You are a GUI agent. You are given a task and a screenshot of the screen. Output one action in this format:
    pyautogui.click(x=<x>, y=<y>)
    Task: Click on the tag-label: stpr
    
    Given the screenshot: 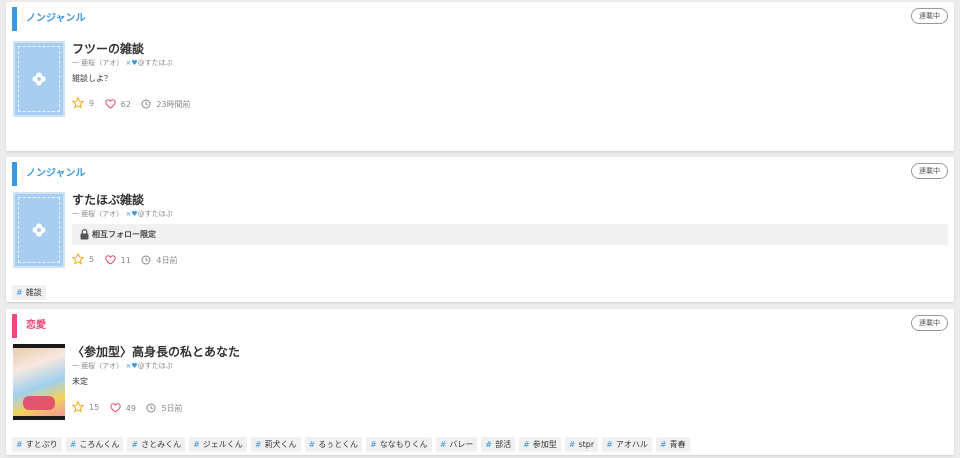 What is the action you would take?
    pyautogui.click(x=586, y=444)
    